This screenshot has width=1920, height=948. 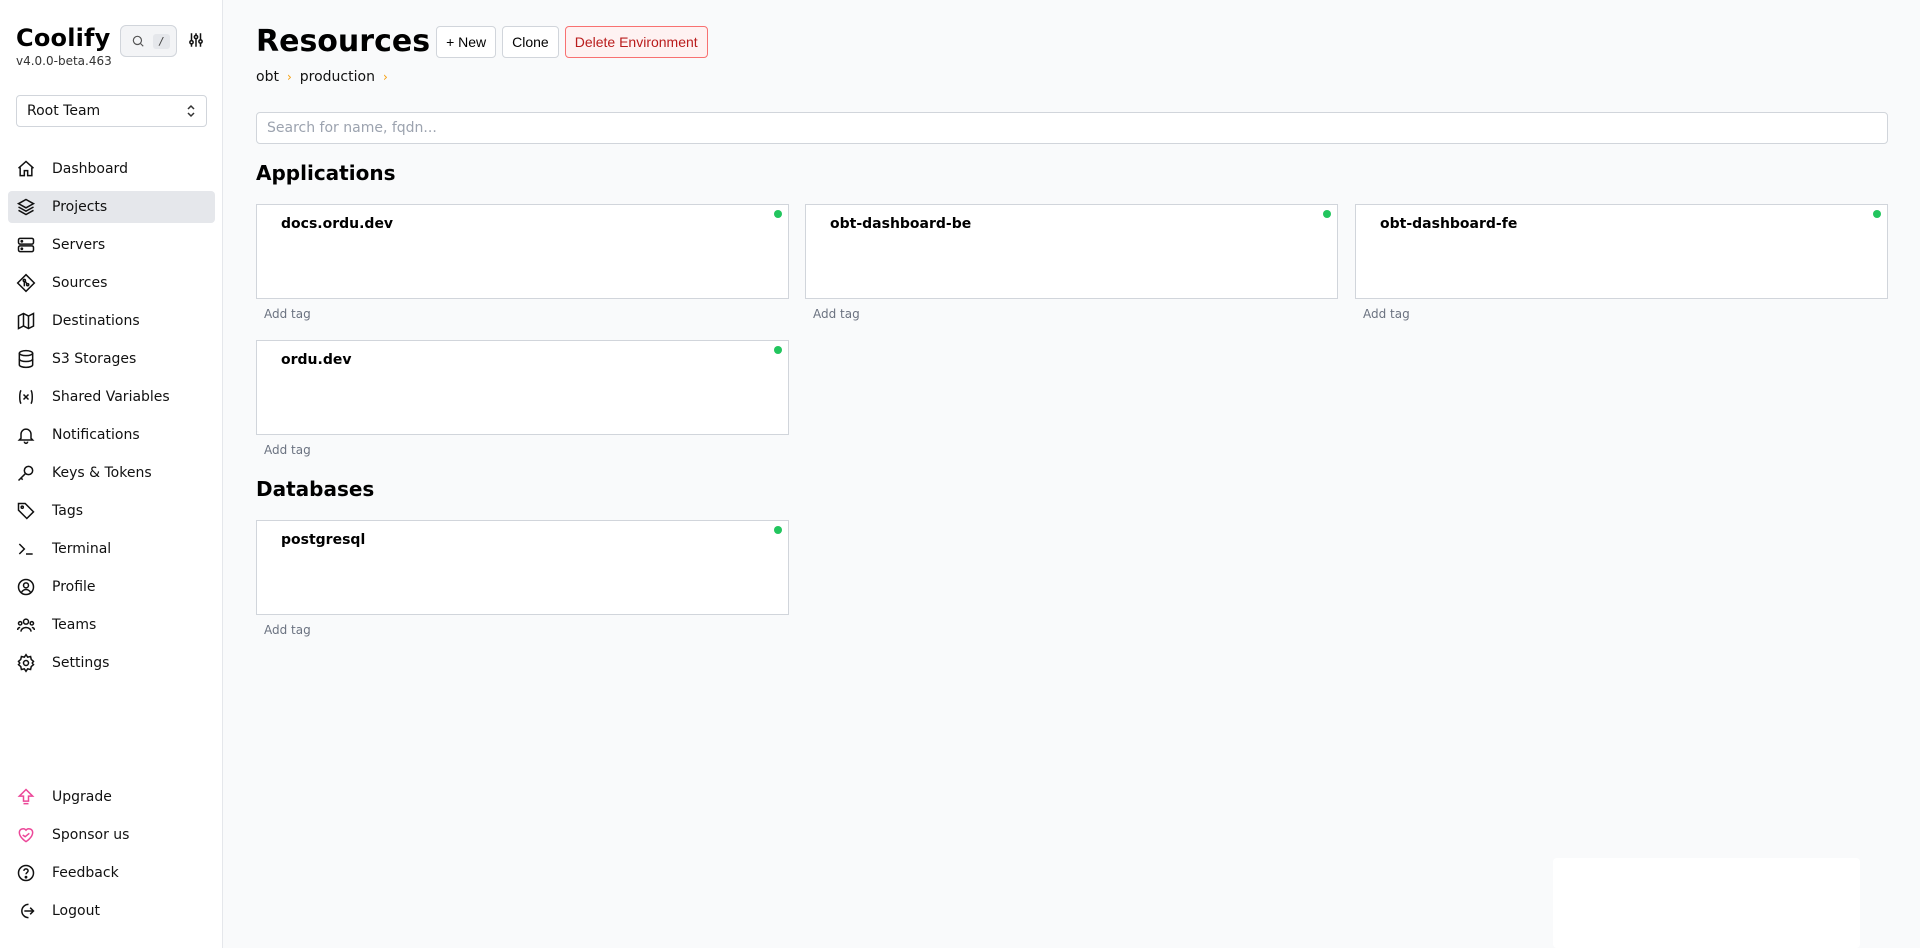 I want to click on nav-item-sponsor: Sponsor us, so click(x=111, y=835).